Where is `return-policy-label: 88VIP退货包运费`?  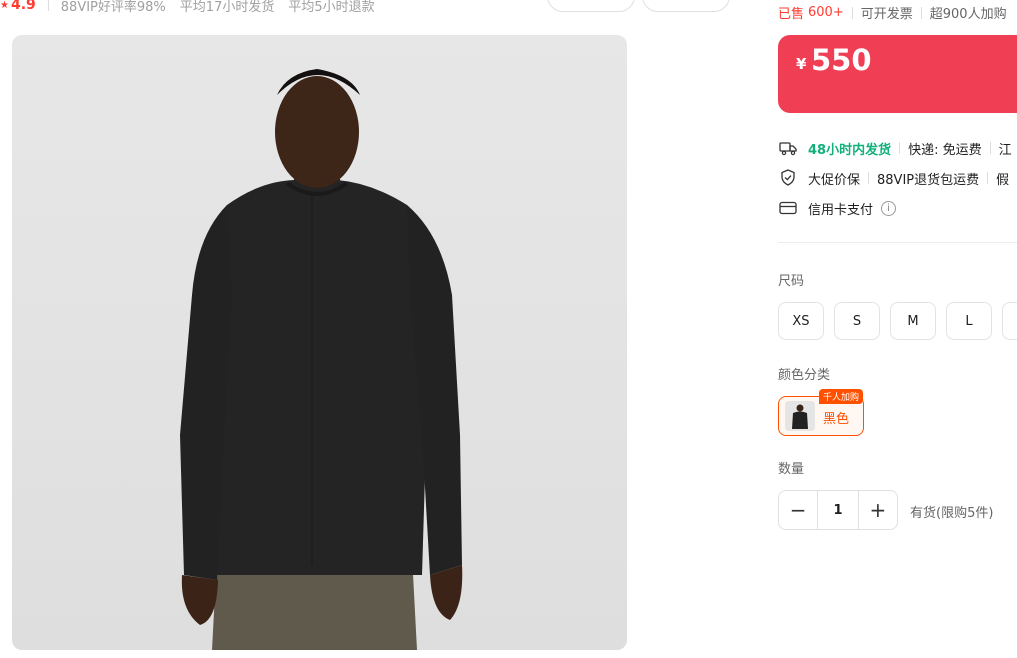
return-policy-label: 88VIP退货包运费 is located at coordinates (928, 180).